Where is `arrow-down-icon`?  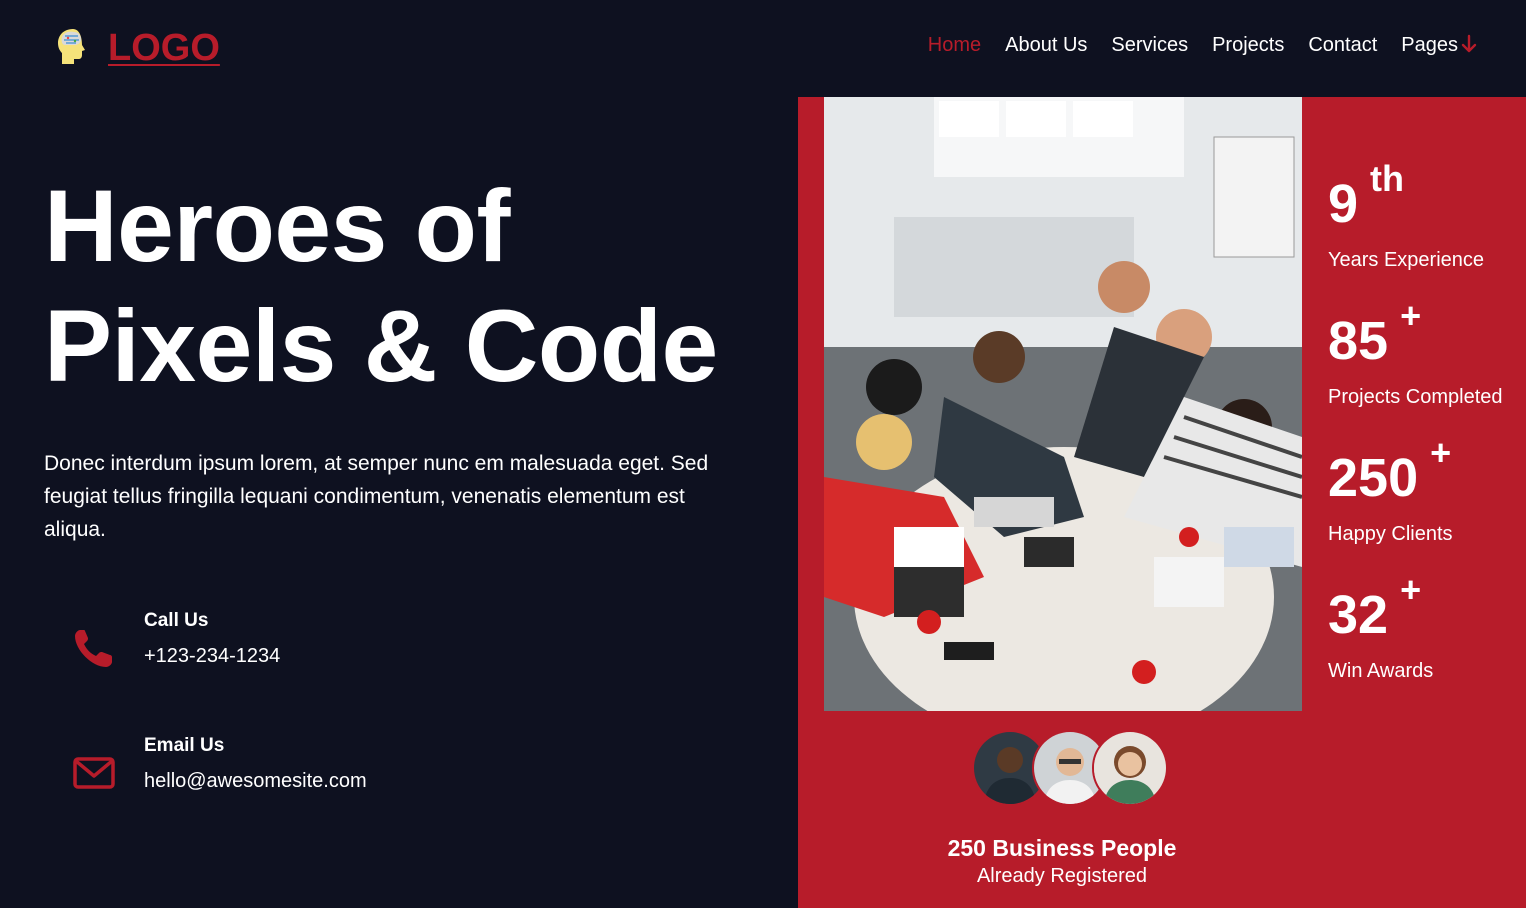 arrow-down-icon is located at coordinates (1469, 43).